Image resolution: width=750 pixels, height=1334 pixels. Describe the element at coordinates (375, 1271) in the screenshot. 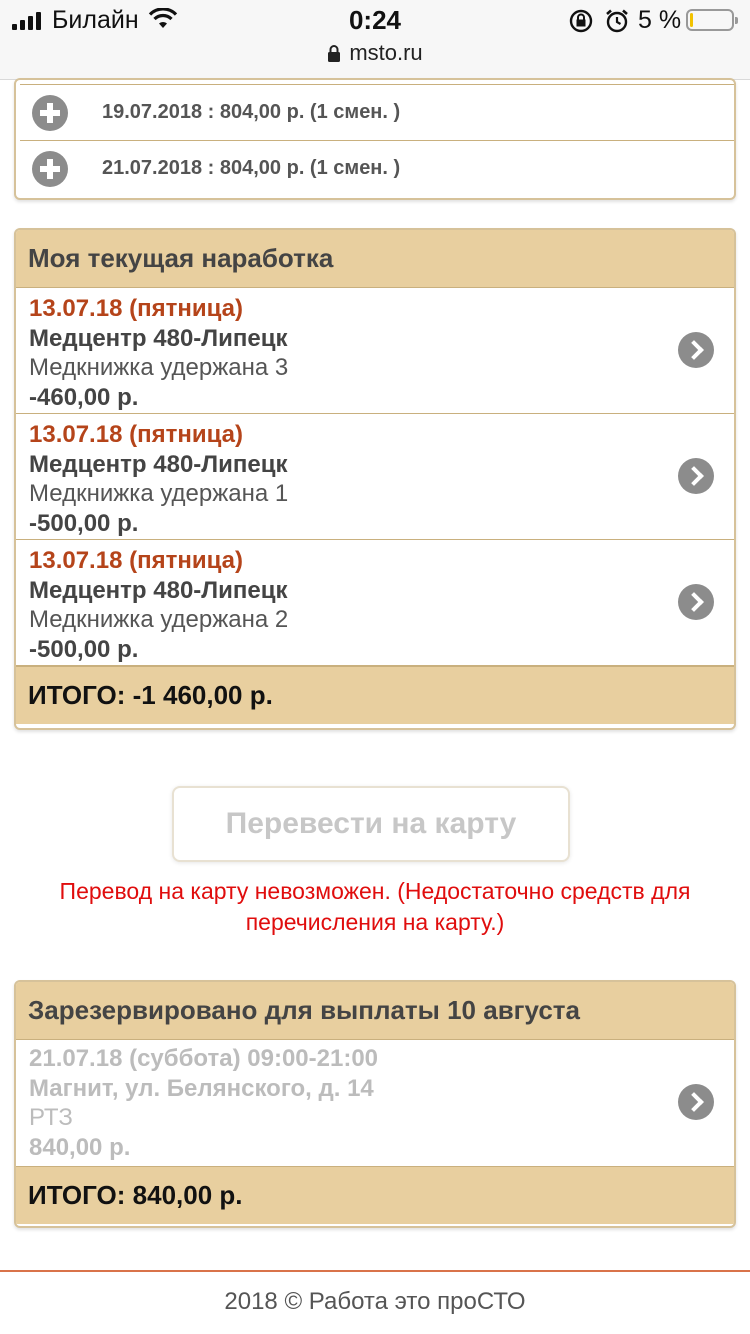

I see `footer-divider` at that location.